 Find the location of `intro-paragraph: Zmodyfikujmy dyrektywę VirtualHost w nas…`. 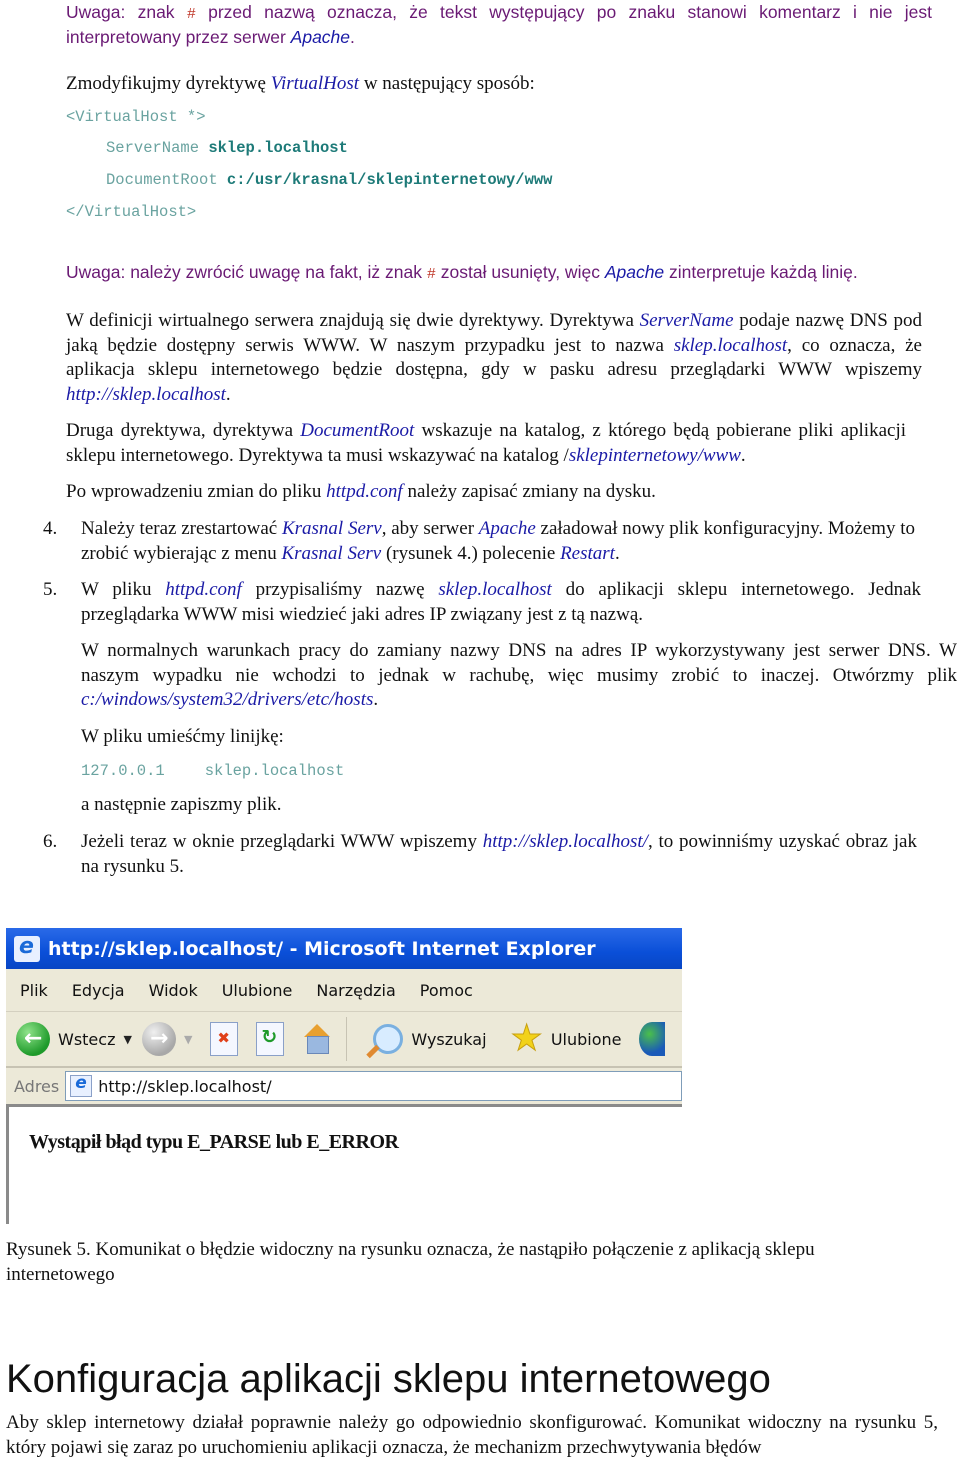

intro-paragraph: Zmodyfikujmy dyrektywę VirtualHost w nas… is located at coordinates (300, 83).